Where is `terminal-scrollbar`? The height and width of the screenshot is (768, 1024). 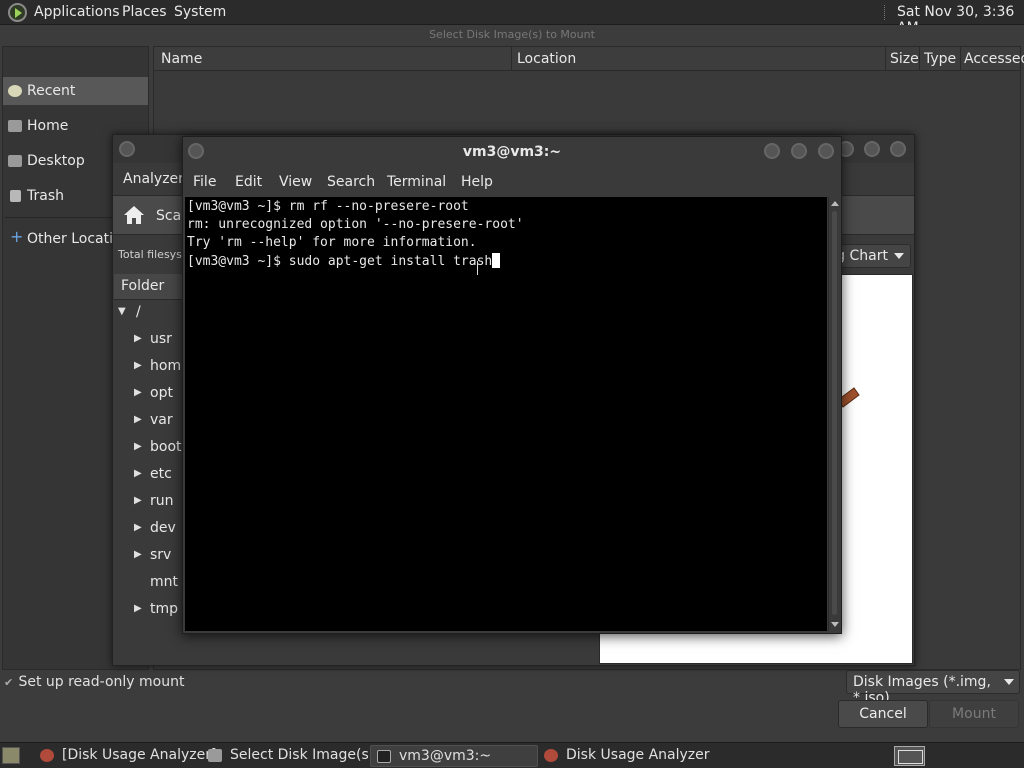
terminal-scrollbar is located at coordinates (834, 414).